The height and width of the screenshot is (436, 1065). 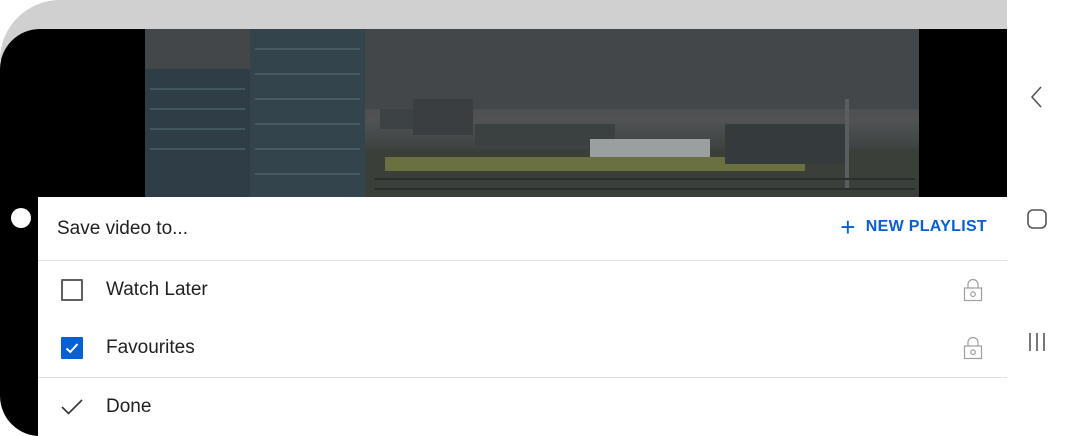 What do you see at coordinates (1037, 344) in the screenshot?
I see `recents-icon` at bounding box center [1037, 344].